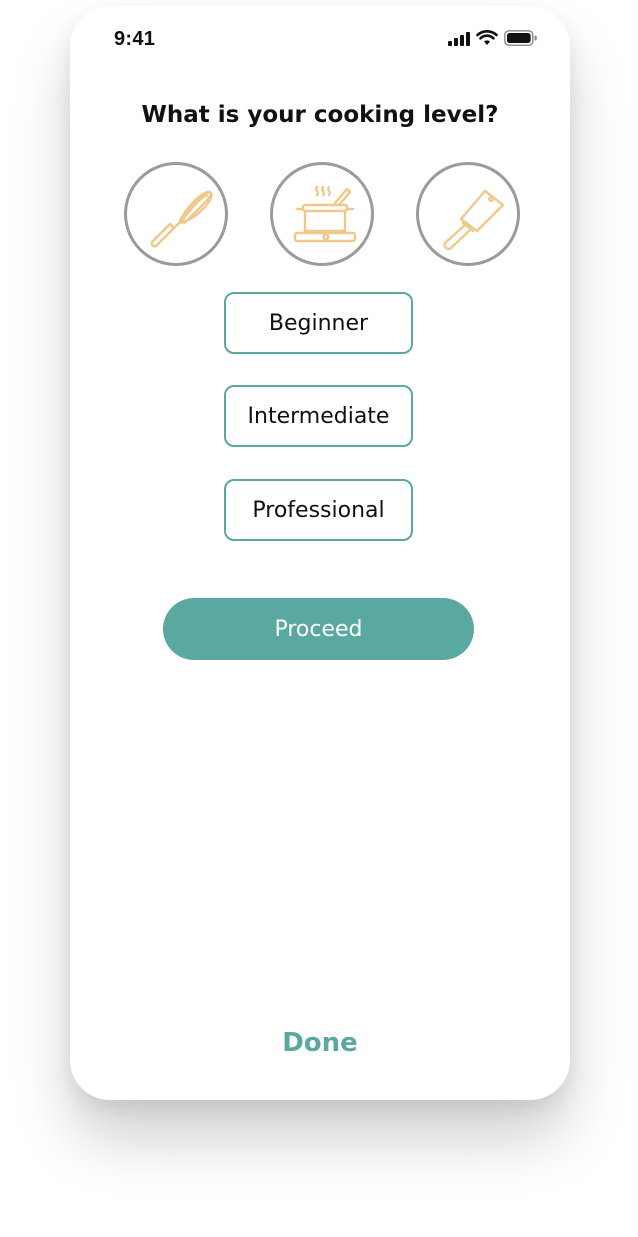 Image resolution: width=638 pixels, height=1237 pixels. I want to click on professional-button: Professional, so click(318, 510).